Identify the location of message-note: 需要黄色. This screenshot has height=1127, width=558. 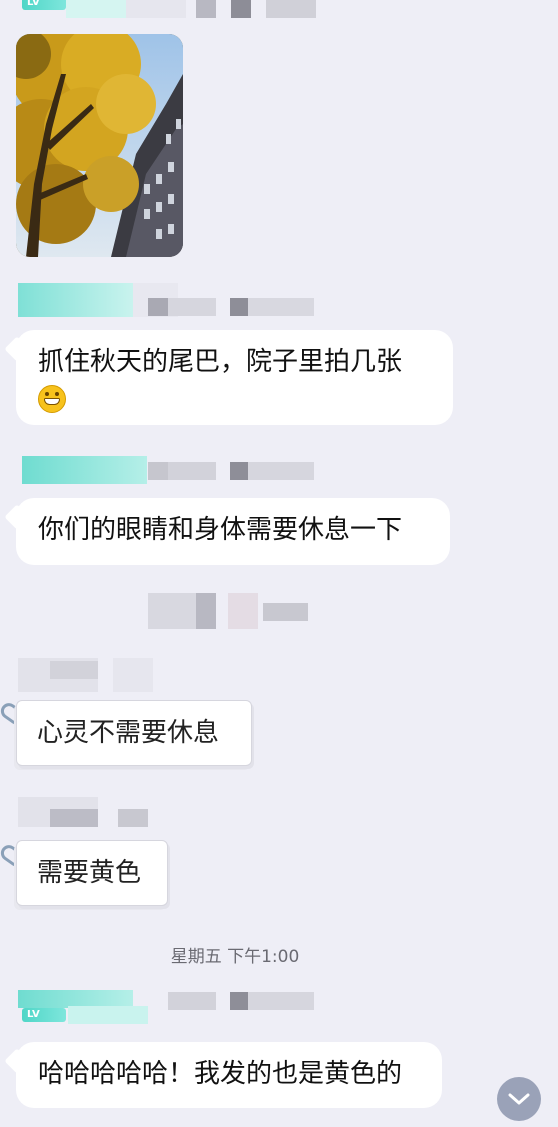
(92, 873).